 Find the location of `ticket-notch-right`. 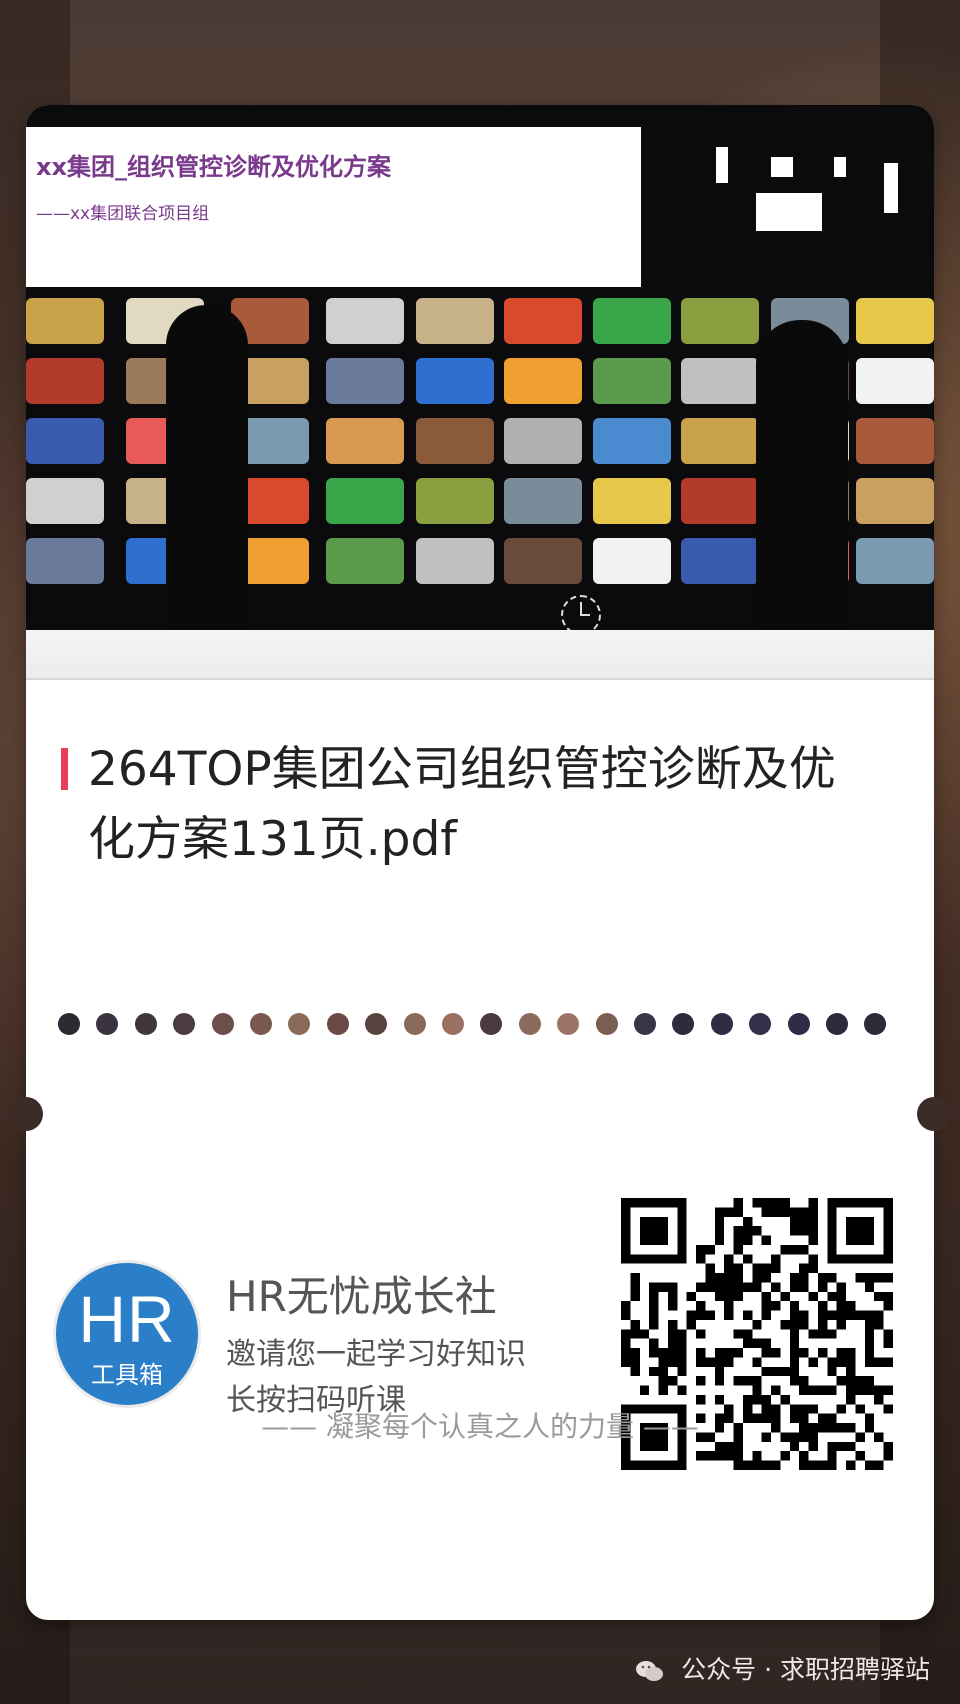

ticket-notch-right is located at coordinates (934, 1114).